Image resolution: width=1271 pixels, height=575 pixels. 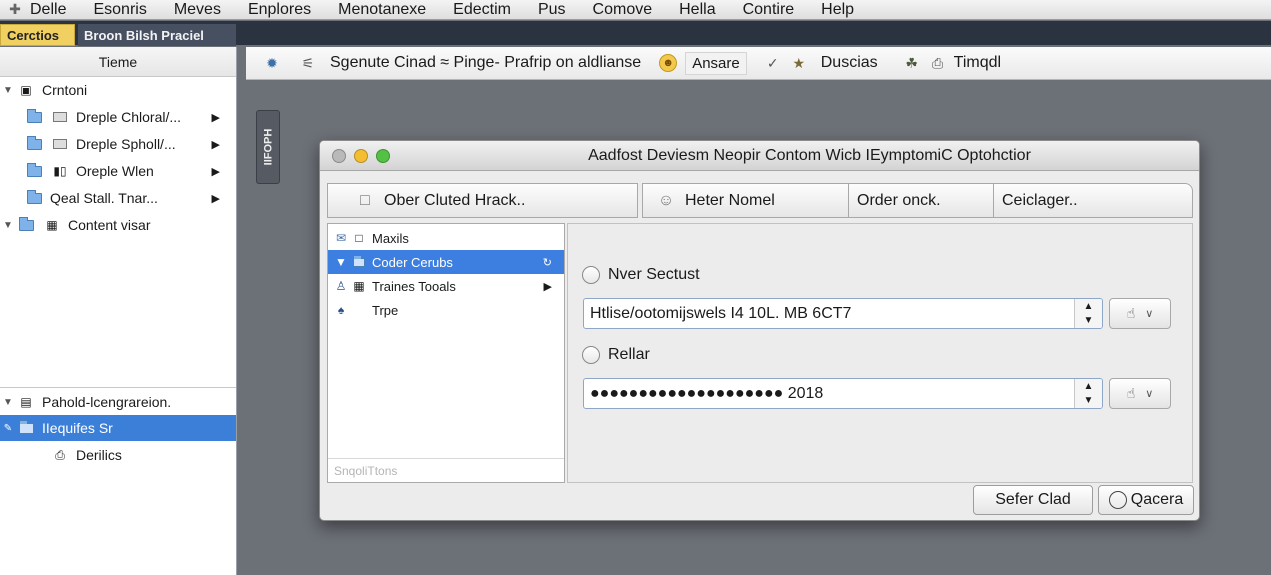 I want to click on chevron-right-icon: ▶, so click(x=215, y=171).